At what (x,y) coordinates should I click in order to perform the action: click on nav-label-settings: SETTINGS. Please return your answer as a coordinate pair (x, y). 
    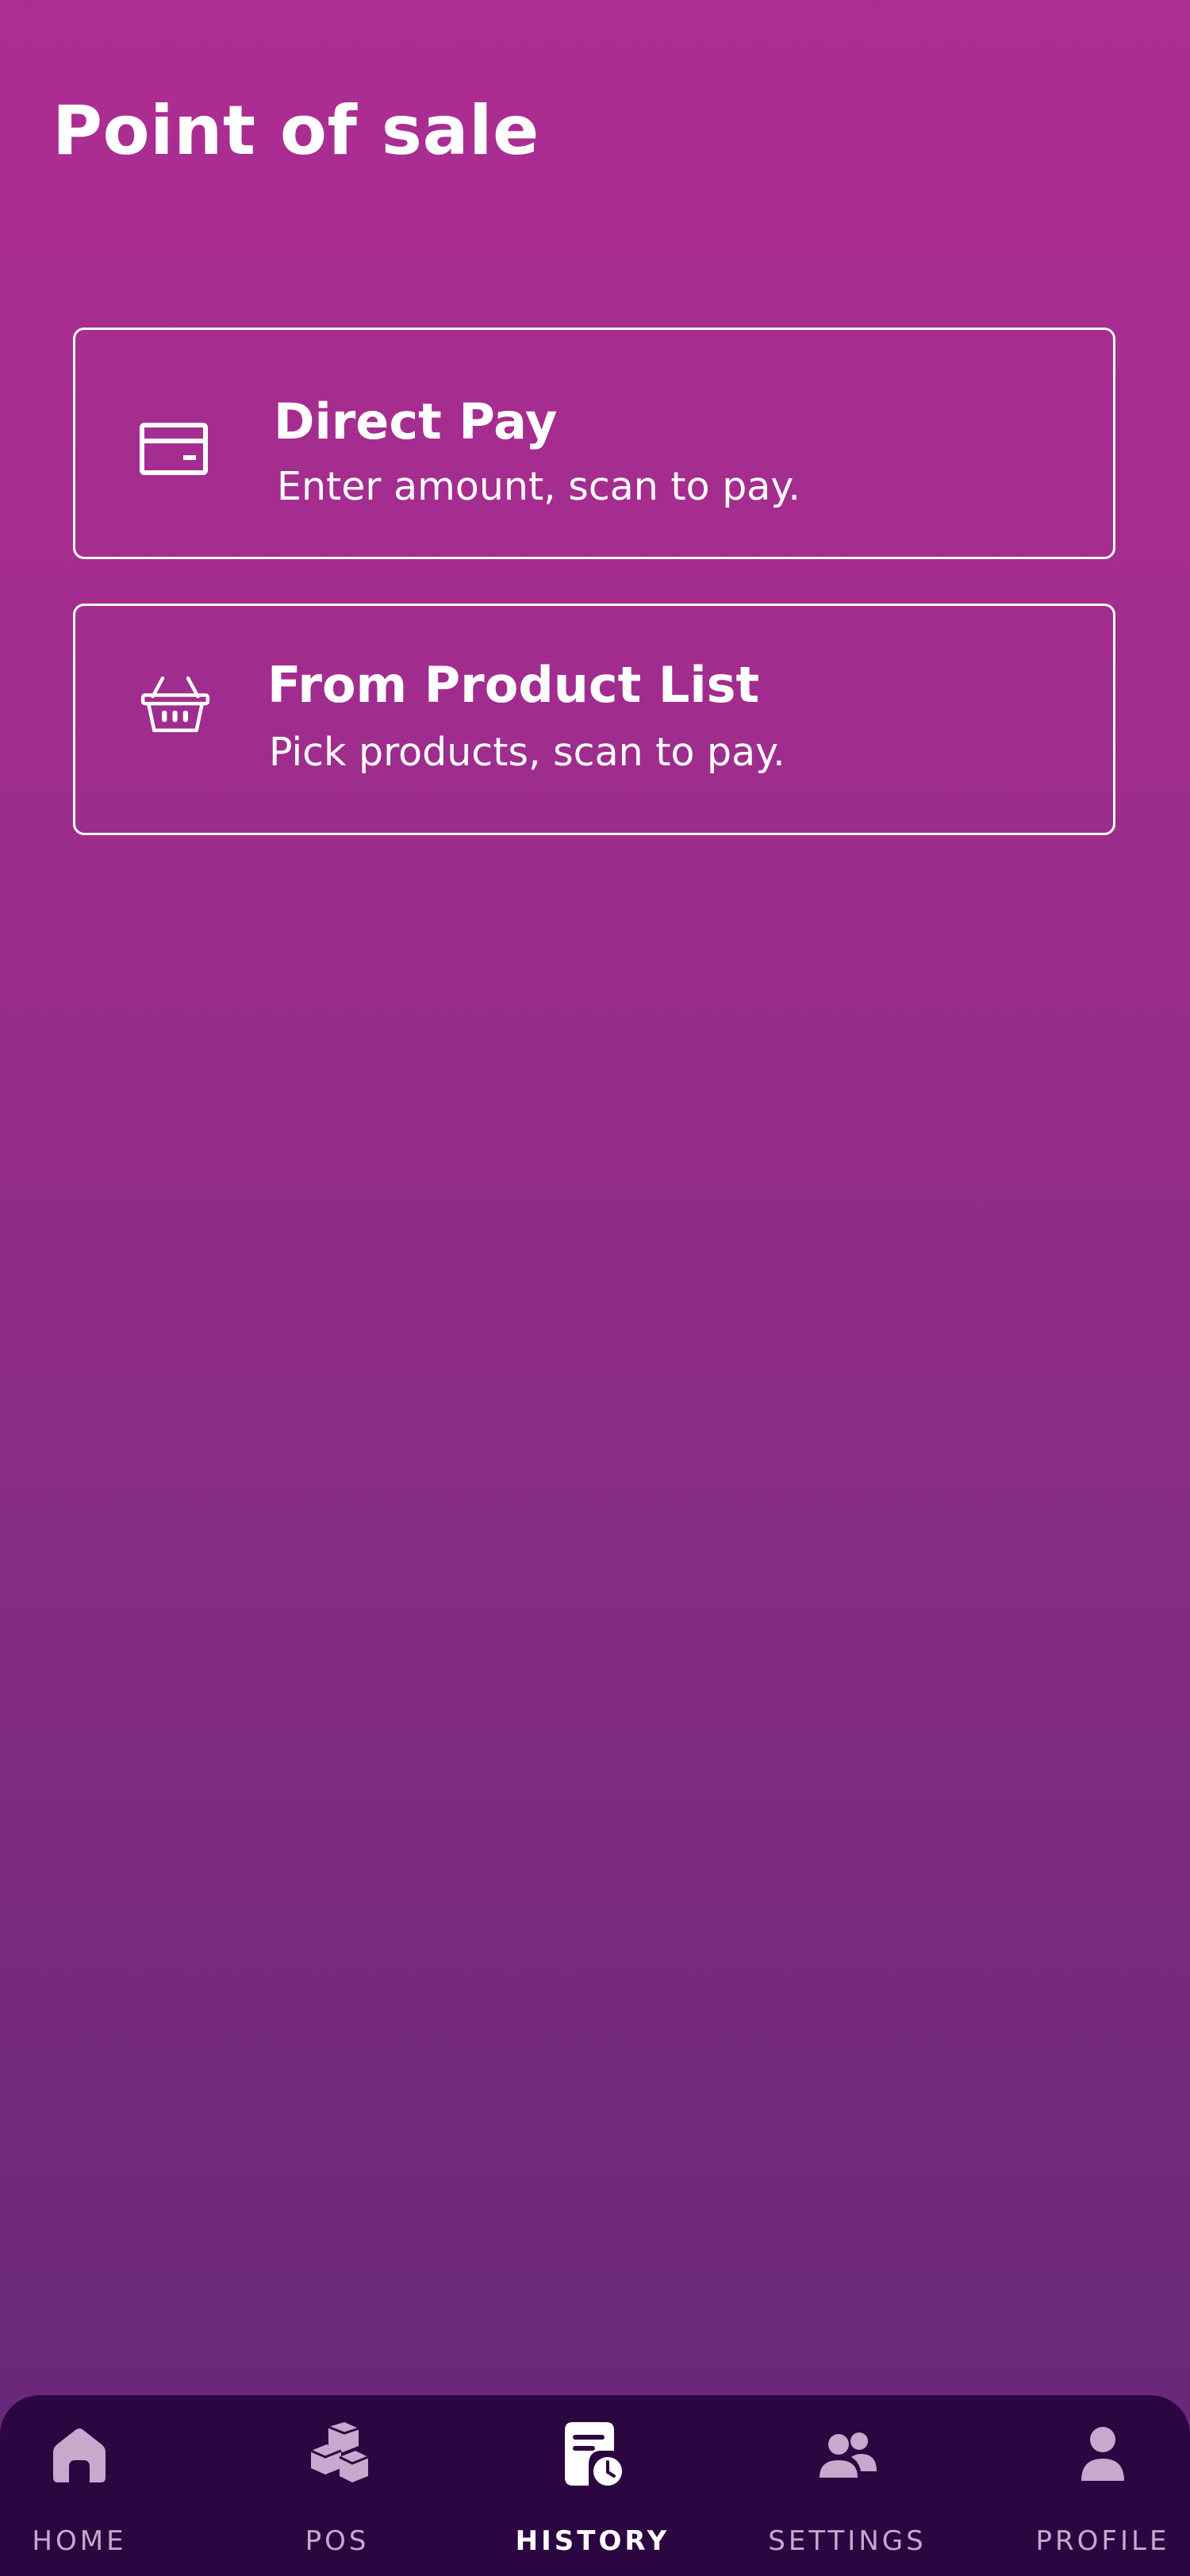
    Looking at the image, I should click on (847, 2541).